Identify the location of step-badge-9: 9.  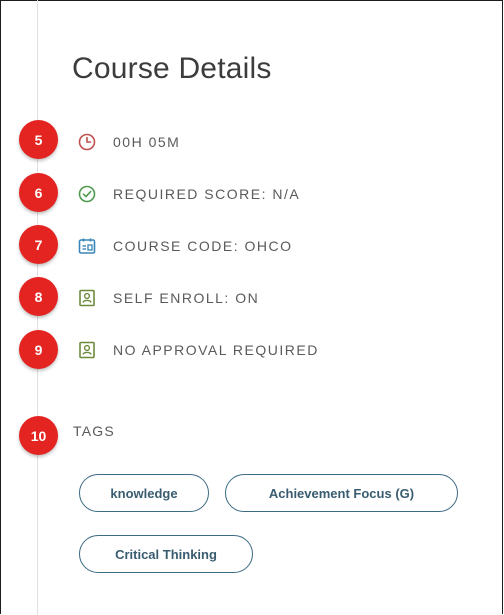
(38, 349).